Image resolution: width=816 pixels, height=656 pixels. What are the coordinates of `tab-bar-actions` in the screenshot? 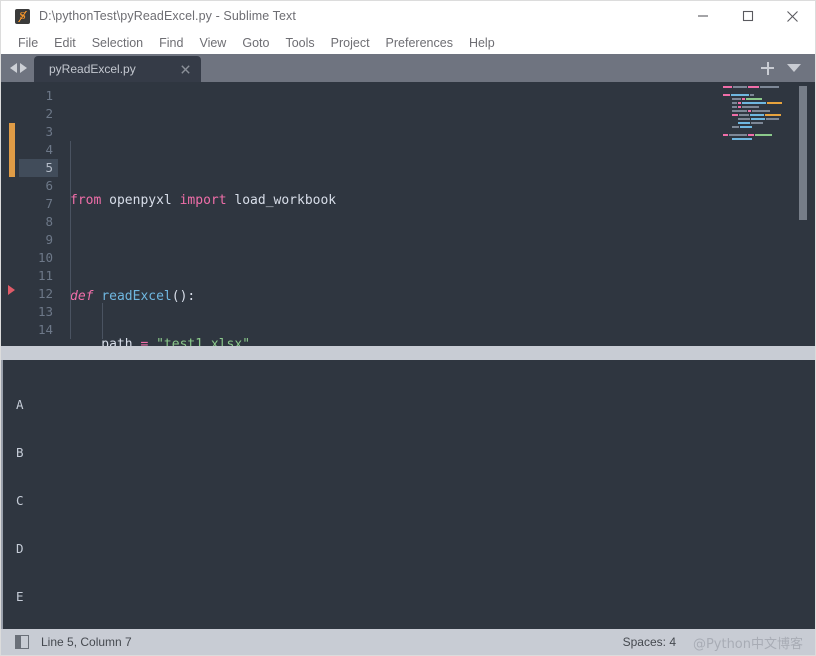 It's located at (788, 68).